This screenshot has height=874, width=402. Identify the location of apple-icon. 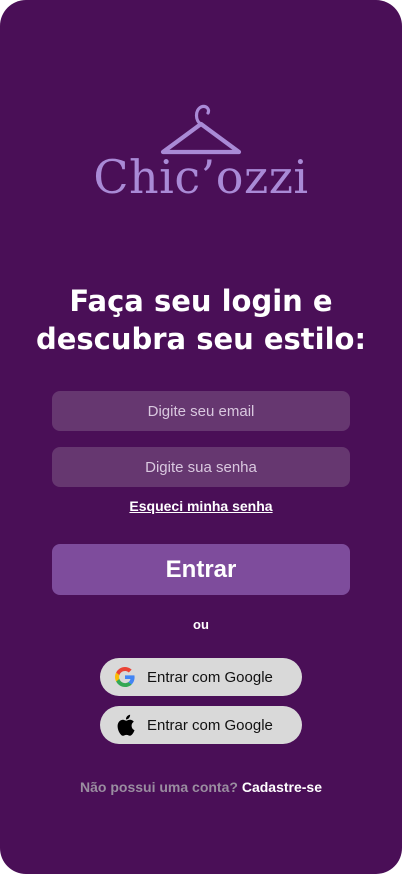
(125, 725).